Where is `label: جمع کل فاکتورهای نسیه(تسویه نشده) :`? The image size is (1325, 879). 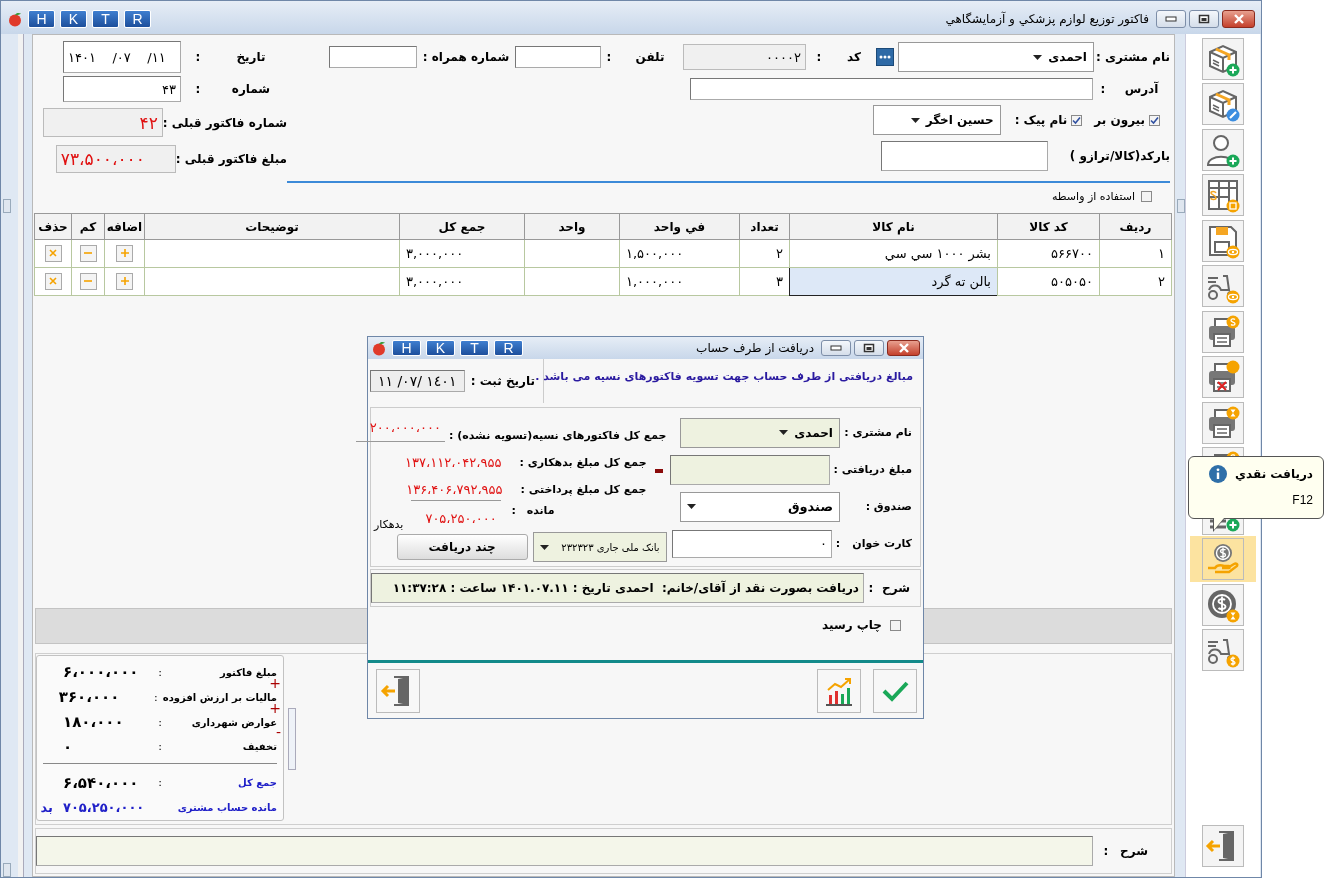
label: جمع کل فاکتورهای نسیه(تسویه نشده) : is located at coordinates (557, 435).